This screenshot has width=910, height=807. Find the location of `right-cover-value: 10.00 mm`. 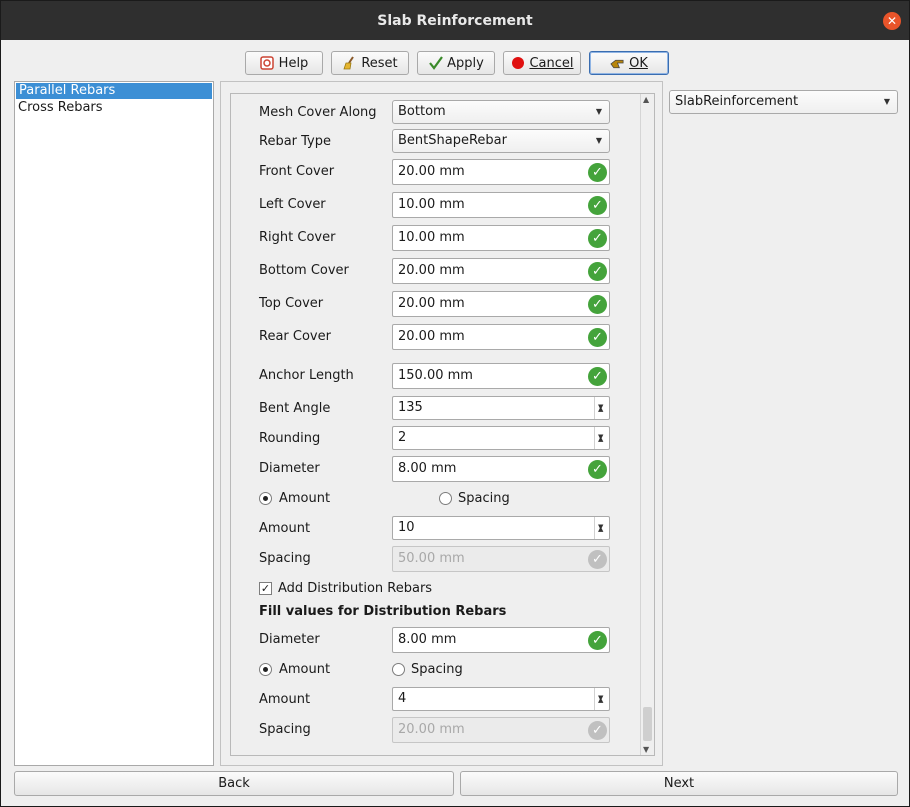

right-cover-value: 10.00 mm is located at coordinates (431, 237).